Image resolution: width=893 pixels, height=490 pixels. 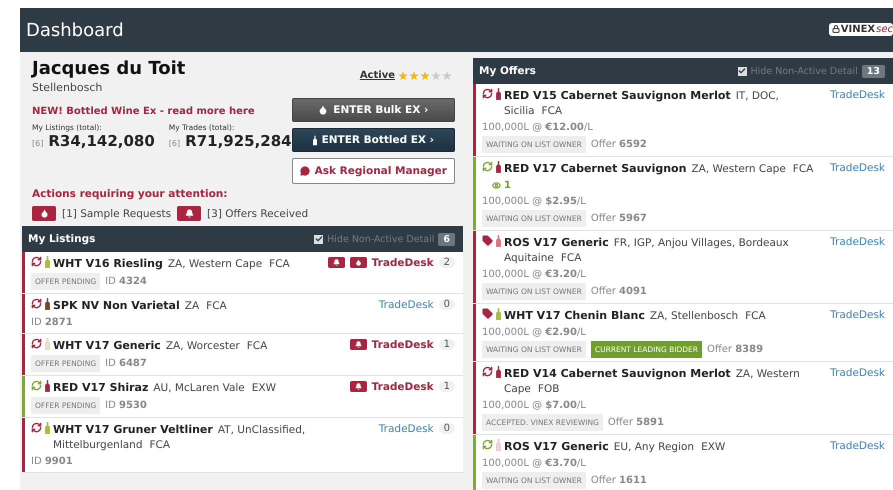 I want to click on wine-description: RED V15 Cabernet Sauvignon Merlot IT, DOC, Sicilia FCA, so click(x=642, y=103).